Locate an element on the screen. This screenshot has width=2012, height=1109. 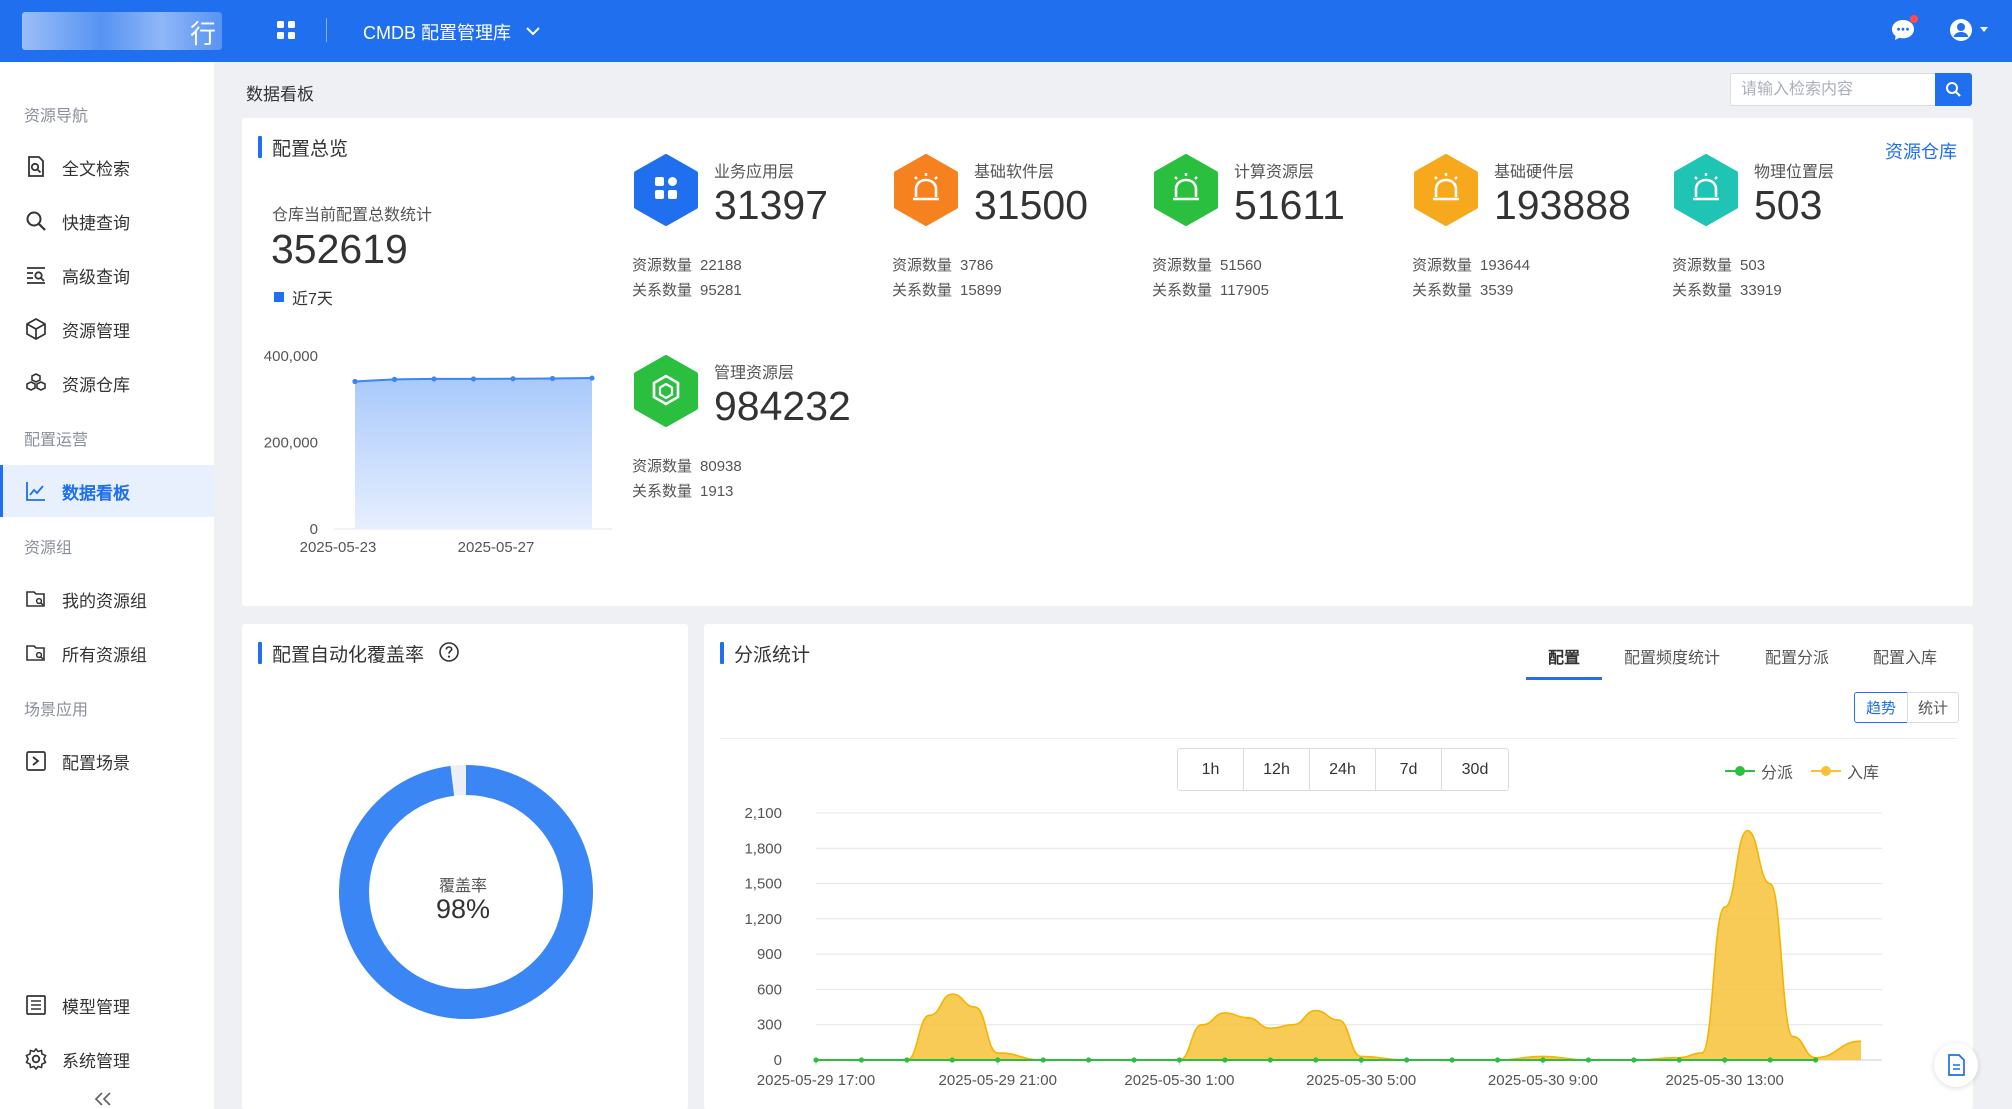
x-tick-label: 2025-05-30 9:00 is located at coordinates (1543, 1080).